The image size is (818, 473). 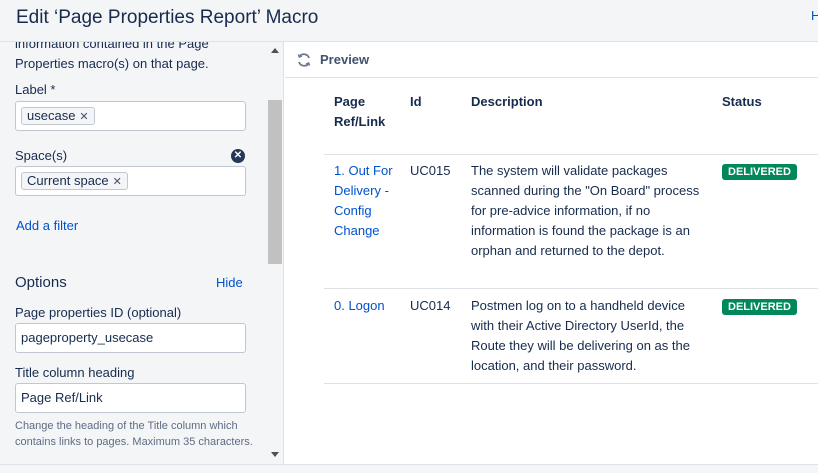 What do you see at coordinates (742, 101) in the screenshot?
I see `col-header-status: Status` at bounding box center [742, 101].